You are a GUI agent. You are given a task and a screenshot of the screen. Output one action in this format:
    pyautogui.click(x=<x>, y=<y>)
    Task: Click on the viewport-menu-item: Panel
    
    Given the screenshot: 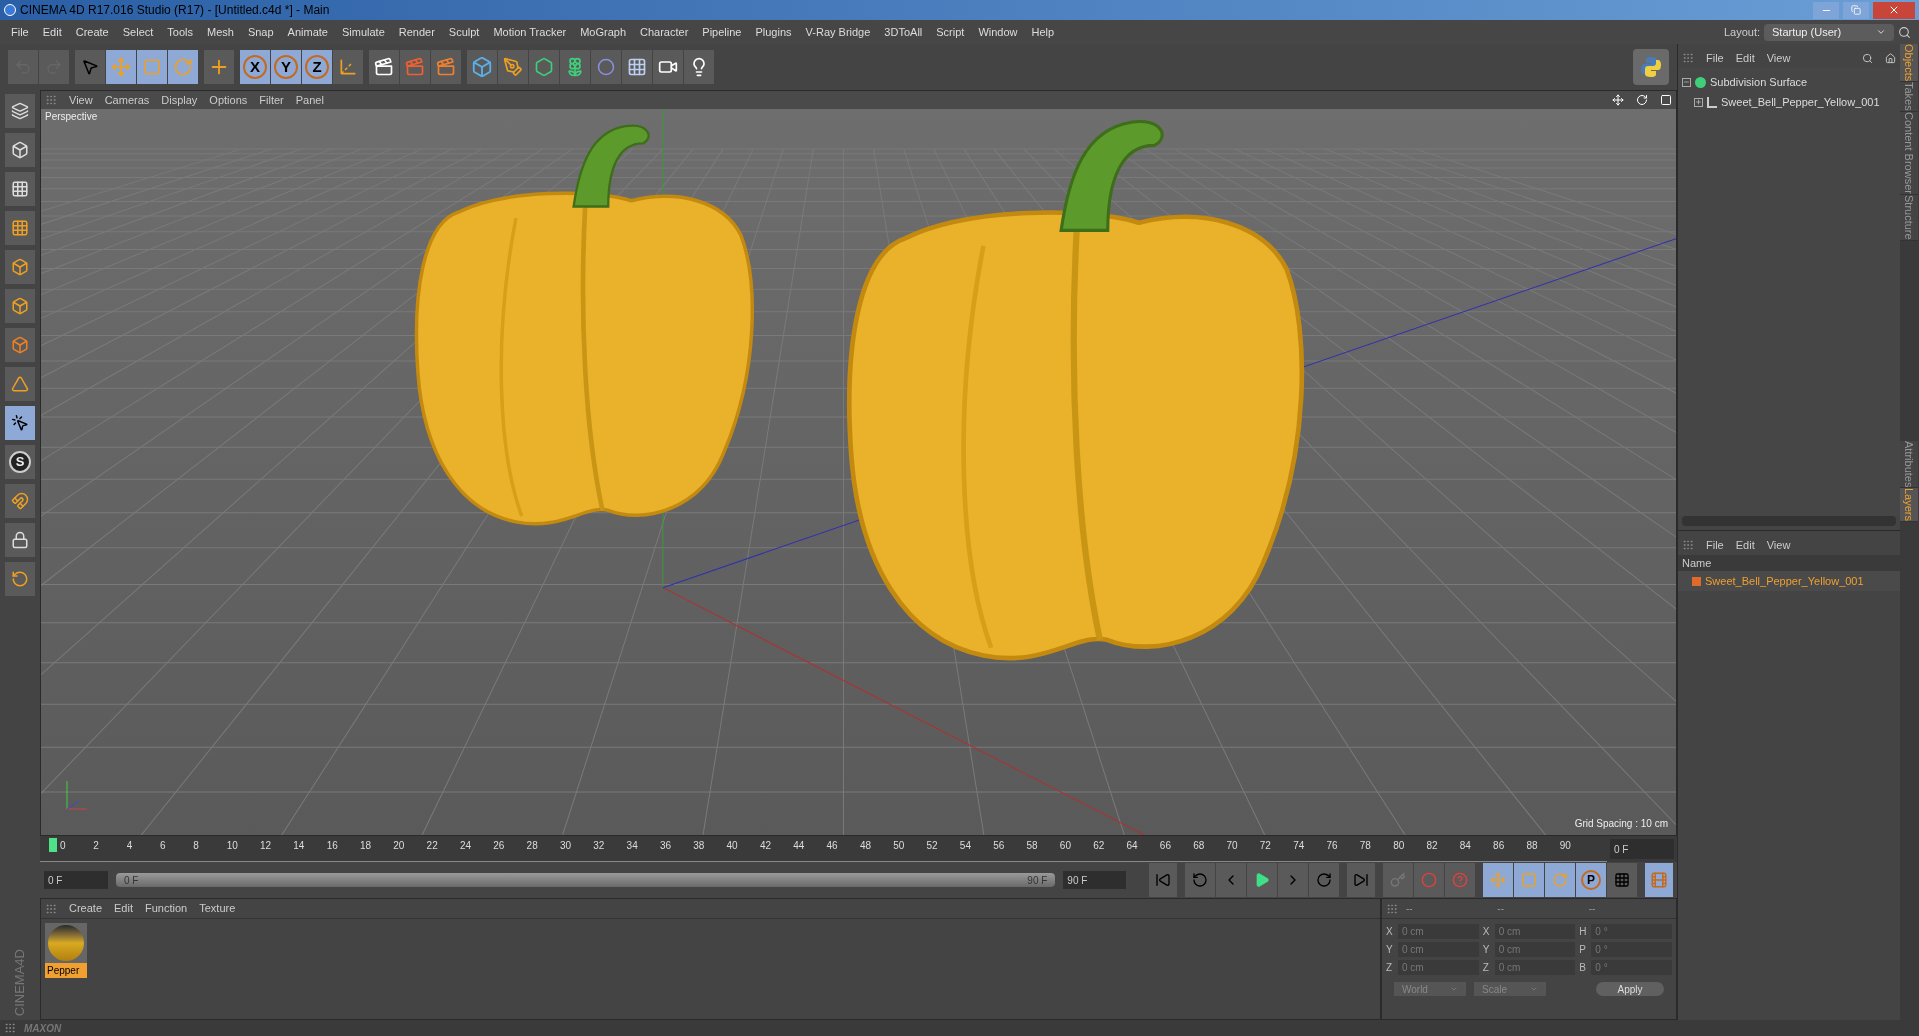 What is the action you would take?
    pyautogui.click(x=309, y=100)
    